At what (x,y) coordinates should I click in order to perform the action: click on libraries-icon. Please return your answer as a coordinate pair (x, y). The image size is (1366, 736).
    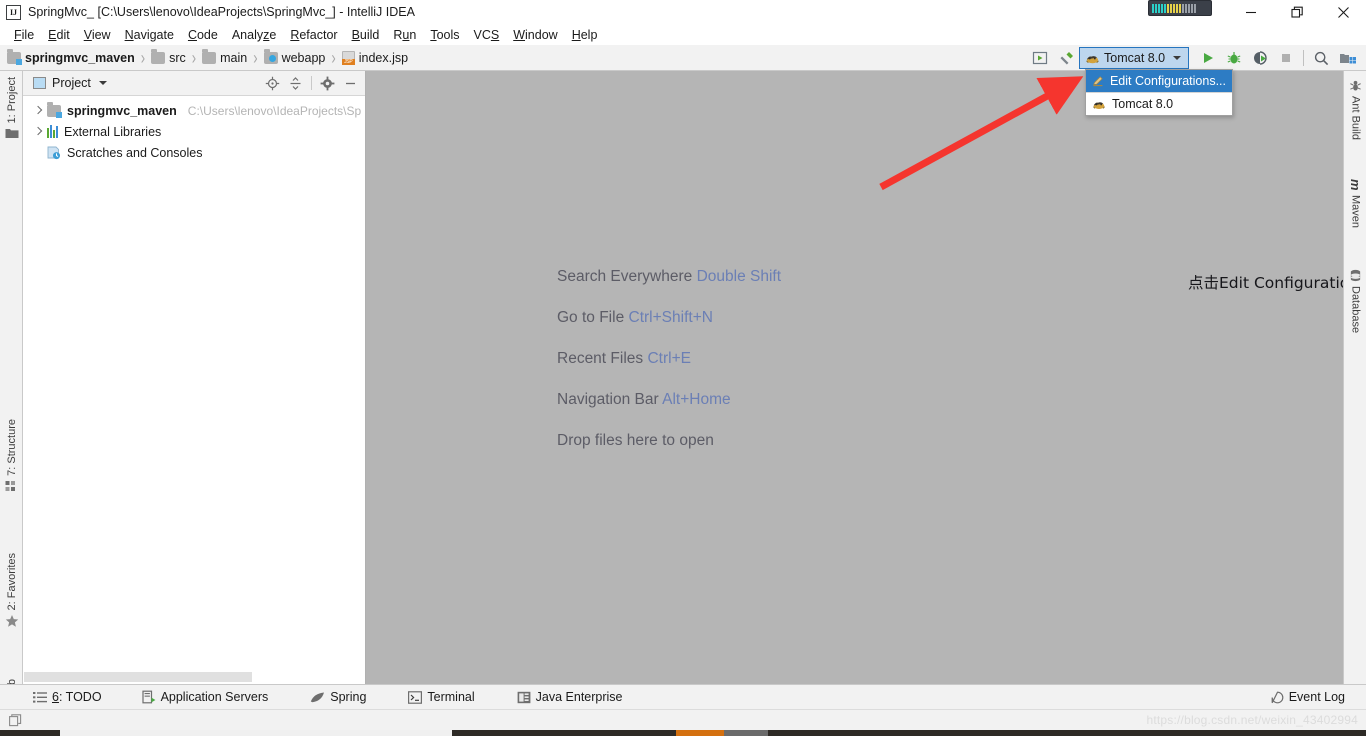
    Looking at the image, I should click on (52, 131).